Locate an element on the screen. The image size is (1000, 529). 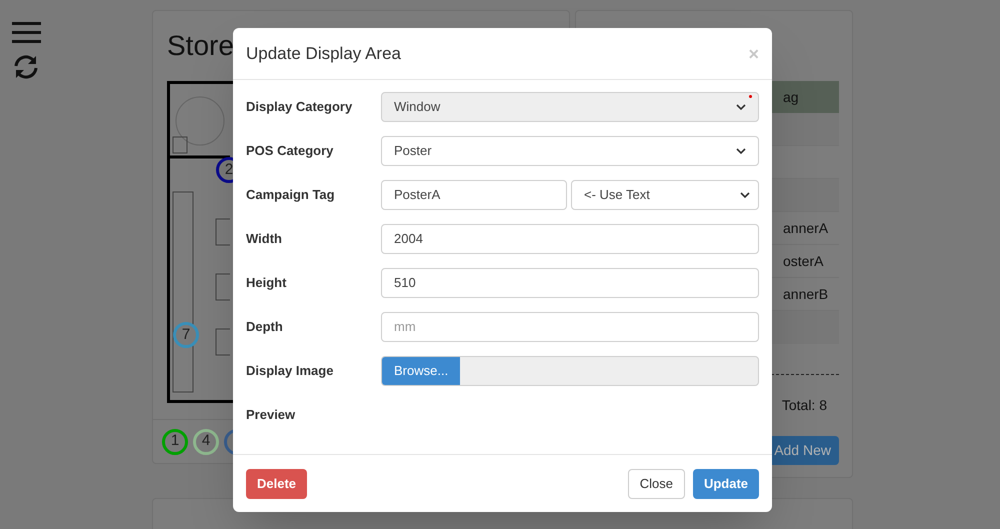
field-label: Height is located at coordinates (267, 283).